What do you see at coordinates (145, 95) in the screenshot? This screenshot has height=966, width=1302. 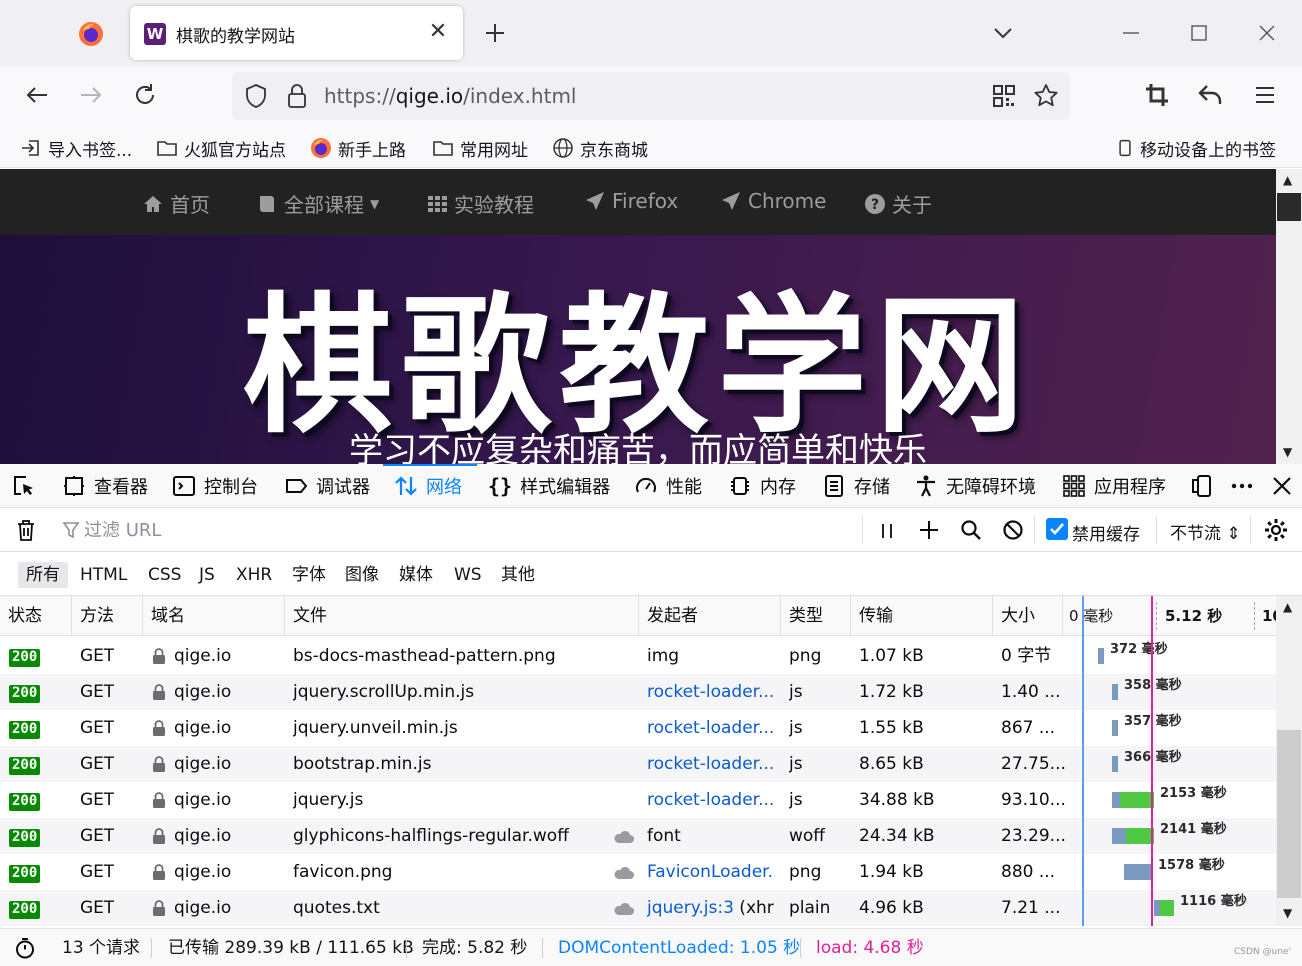 I see `reload-icon` at bounding box center [145, 95].